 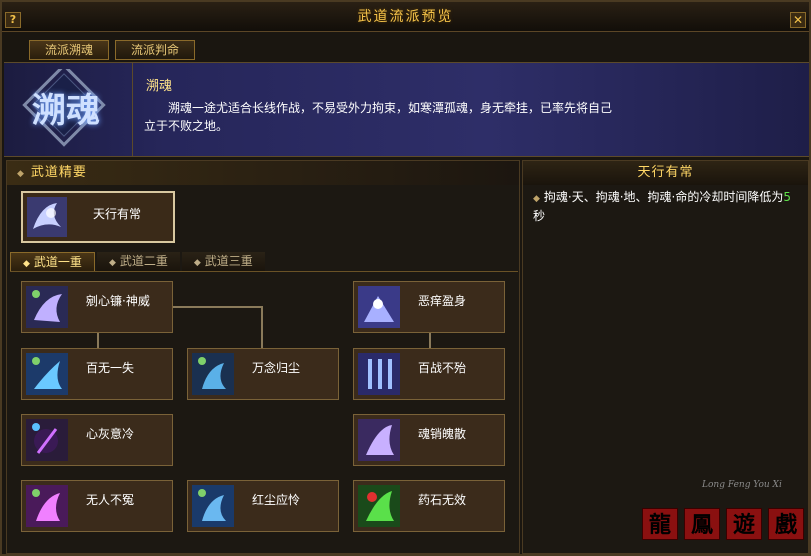 What do you see at coordinates (110, 500) in the screenshot?
I see `skill-label: 无人不冤` at bounding box center [110, 500].